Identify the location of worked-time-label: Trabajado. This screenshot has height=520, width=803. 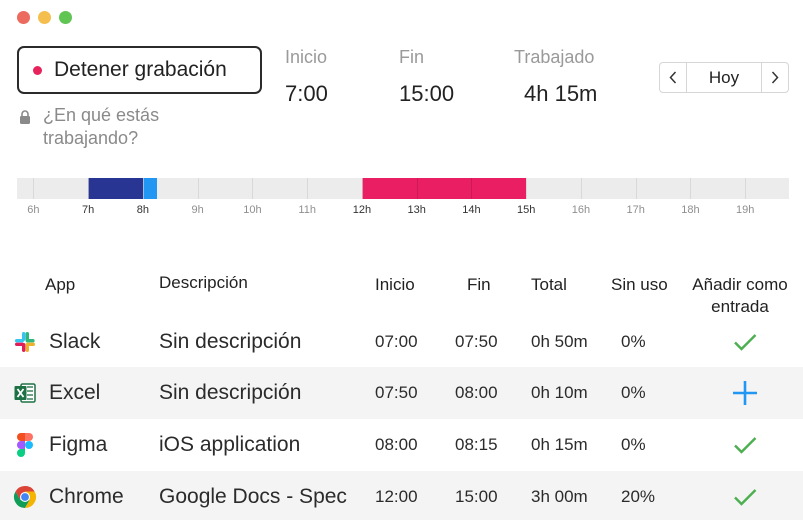
(554, 57).